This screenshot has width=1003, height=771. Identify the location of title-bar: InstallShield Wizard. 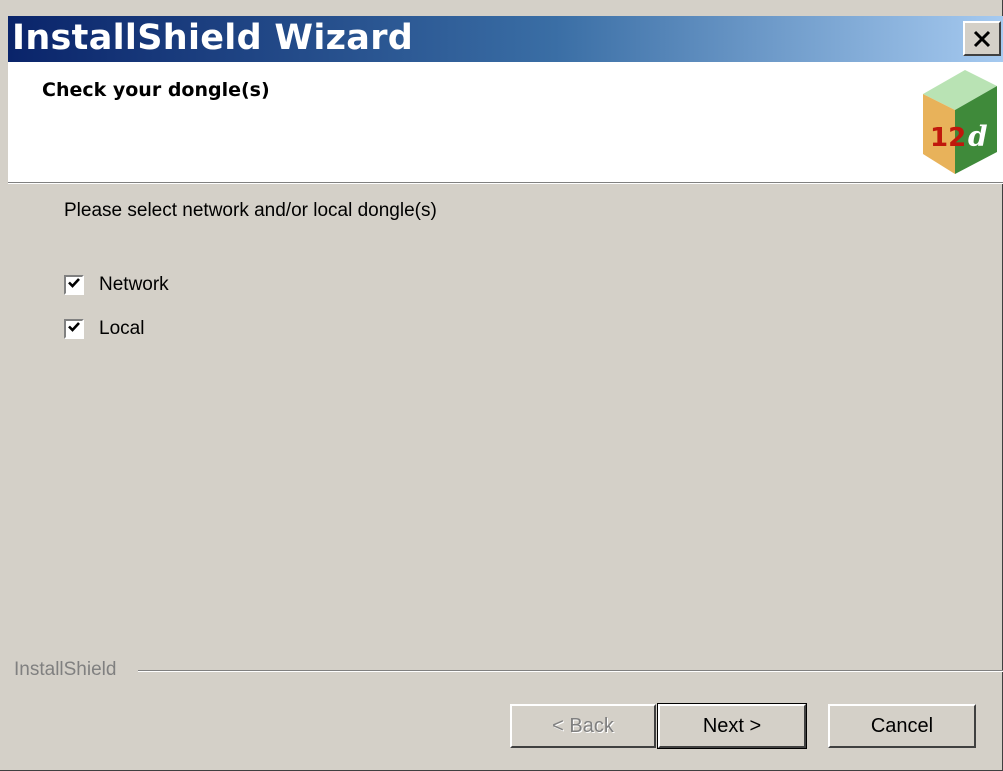
(505, 39).